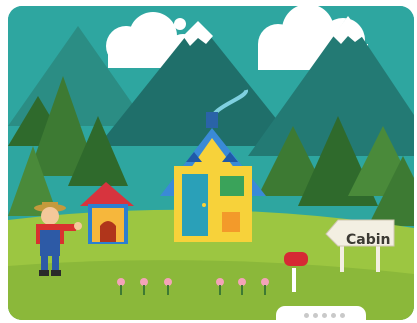 The height and width of the screenshot is (323, 417). What do you see at coordinates (368, 240) in the screenshot?
I see `sign-label: Cabin` at bounding box center [368, 240].